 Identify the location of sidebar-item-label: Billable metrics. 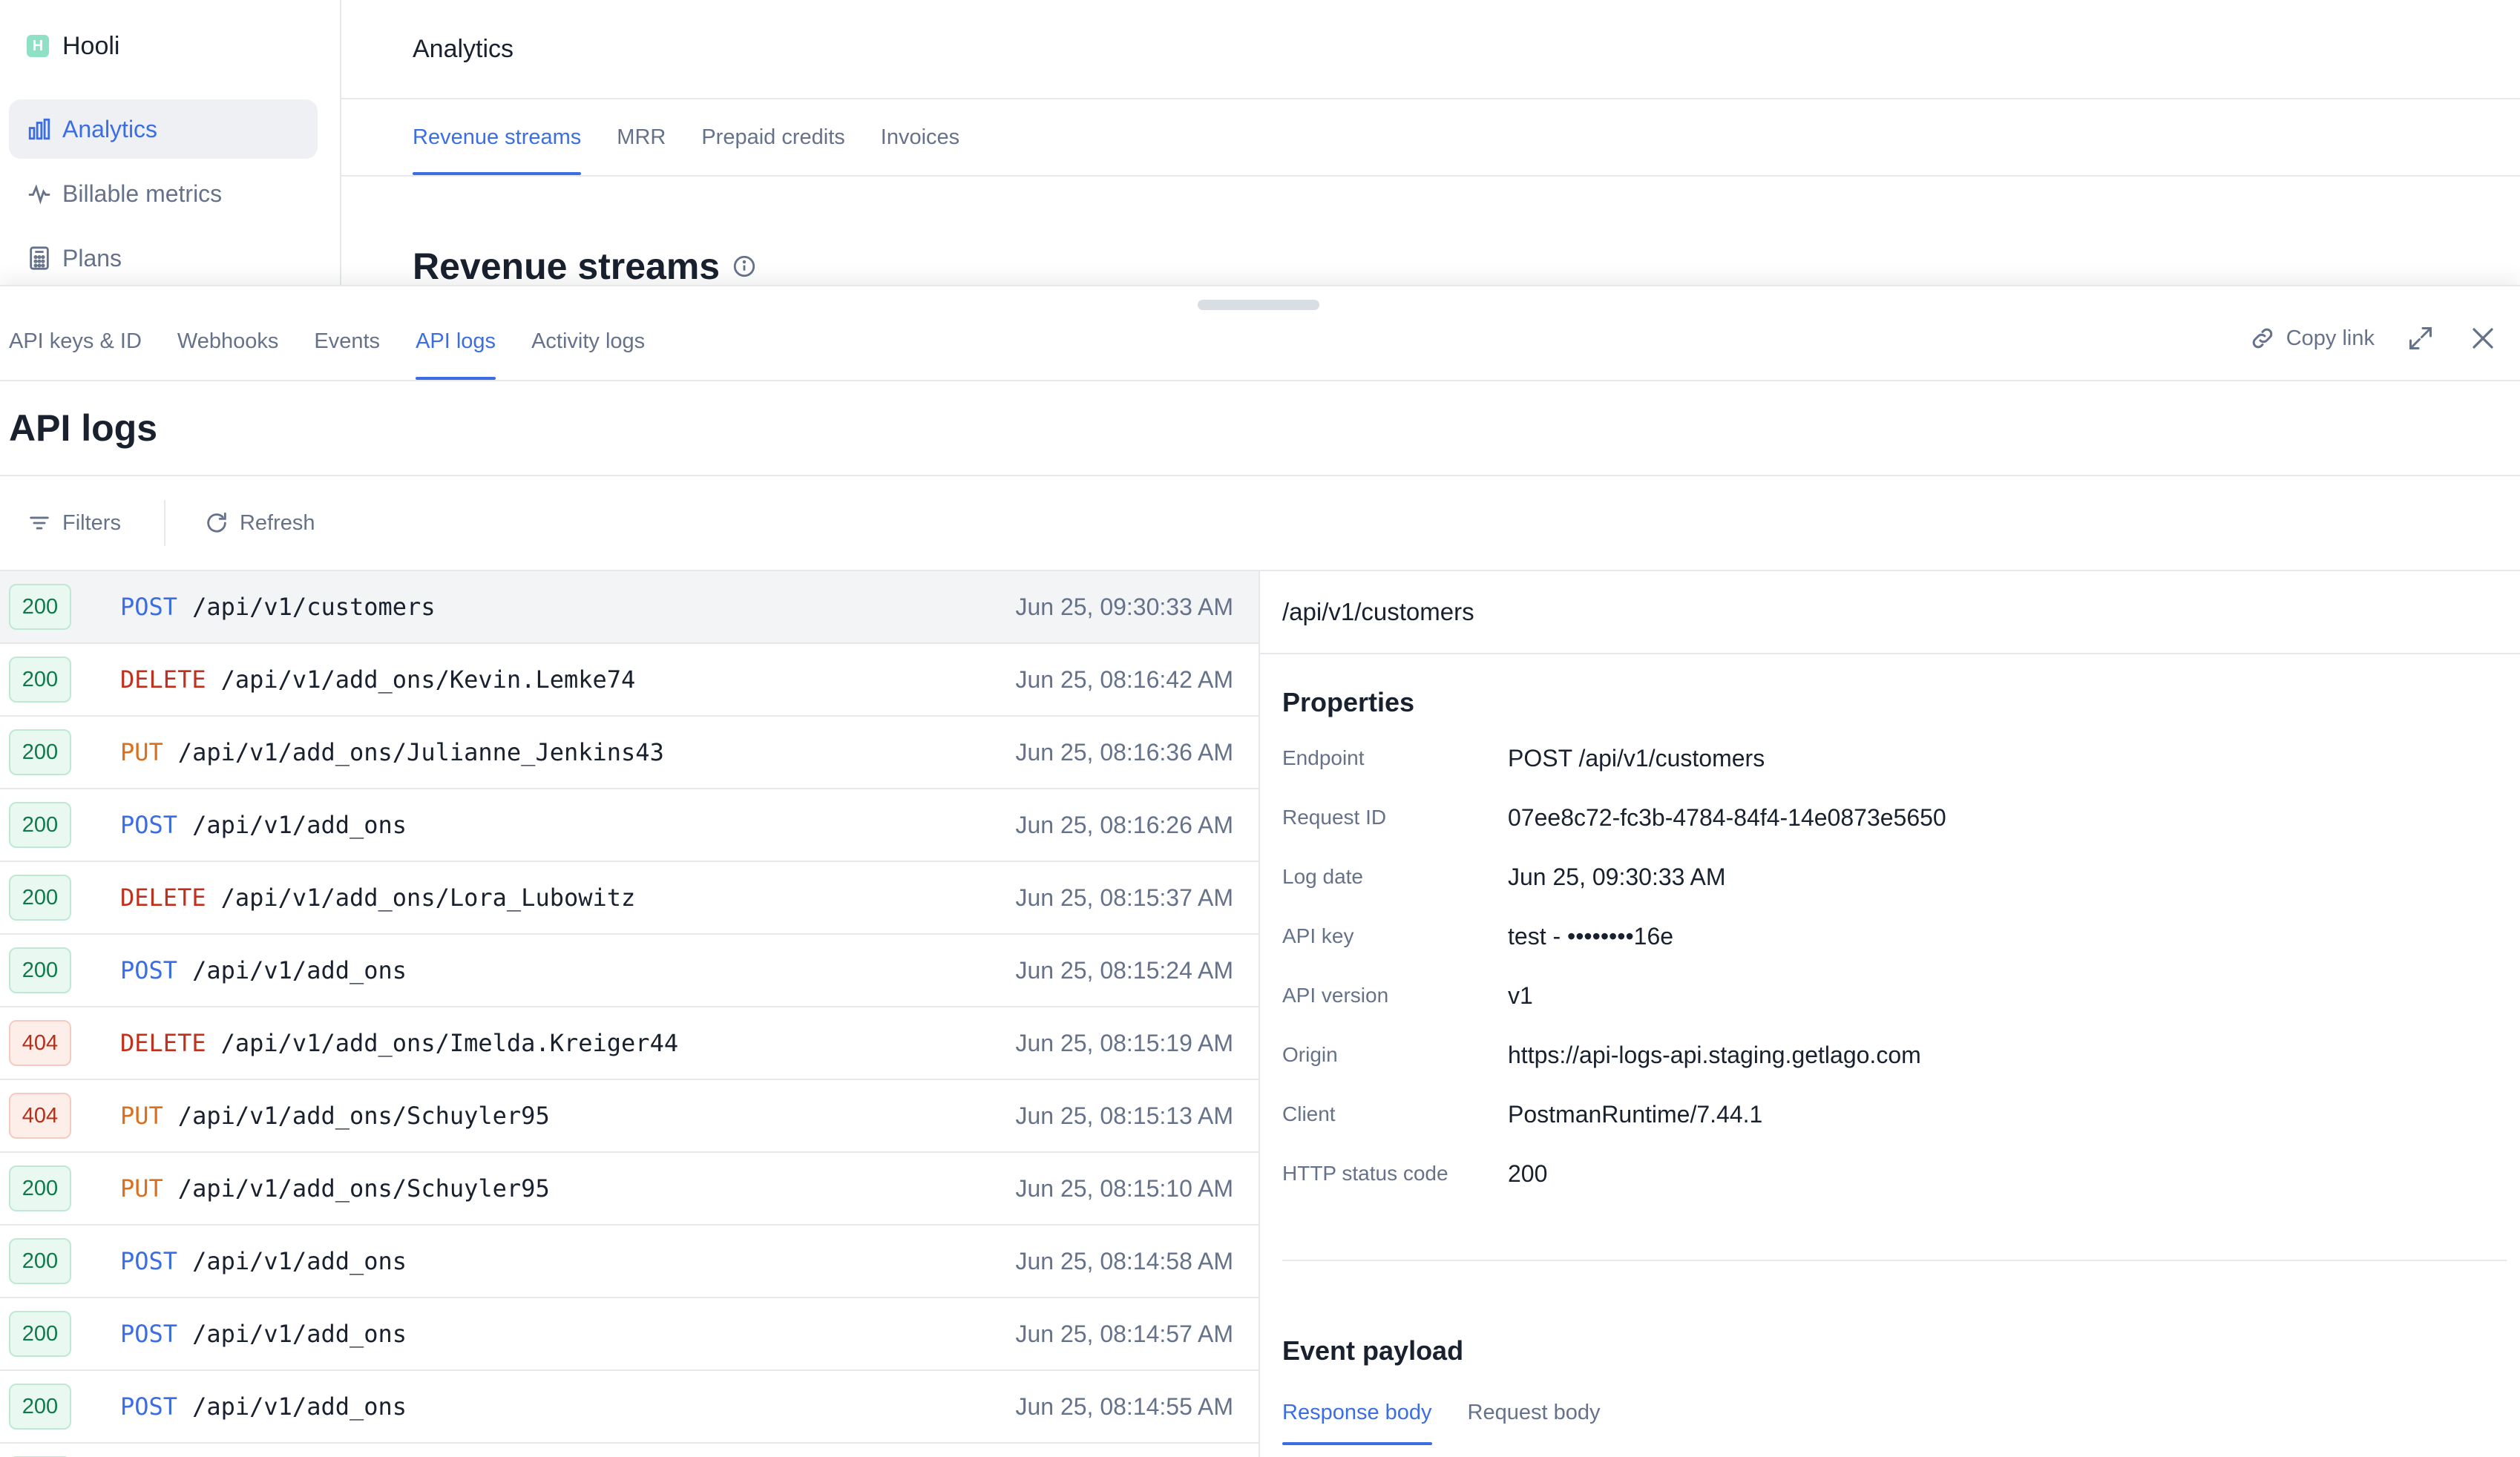
(143, 194).